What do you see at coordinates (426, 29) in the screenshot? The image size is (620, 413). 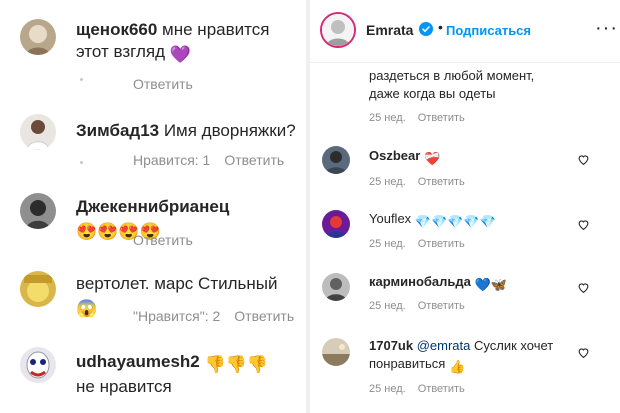 I see `verified-badge-icon` at bounding box center [426, 29].